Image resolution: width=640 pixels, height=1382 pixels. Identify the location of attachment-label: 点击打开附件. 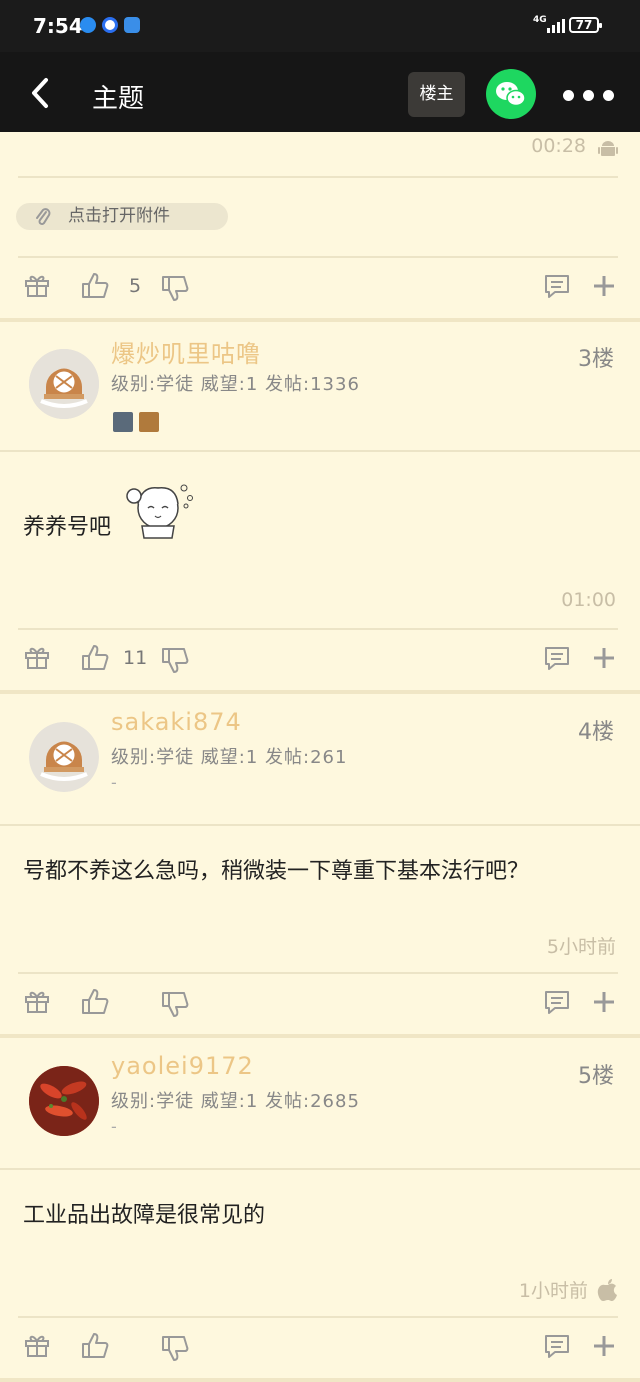
(119, 216).